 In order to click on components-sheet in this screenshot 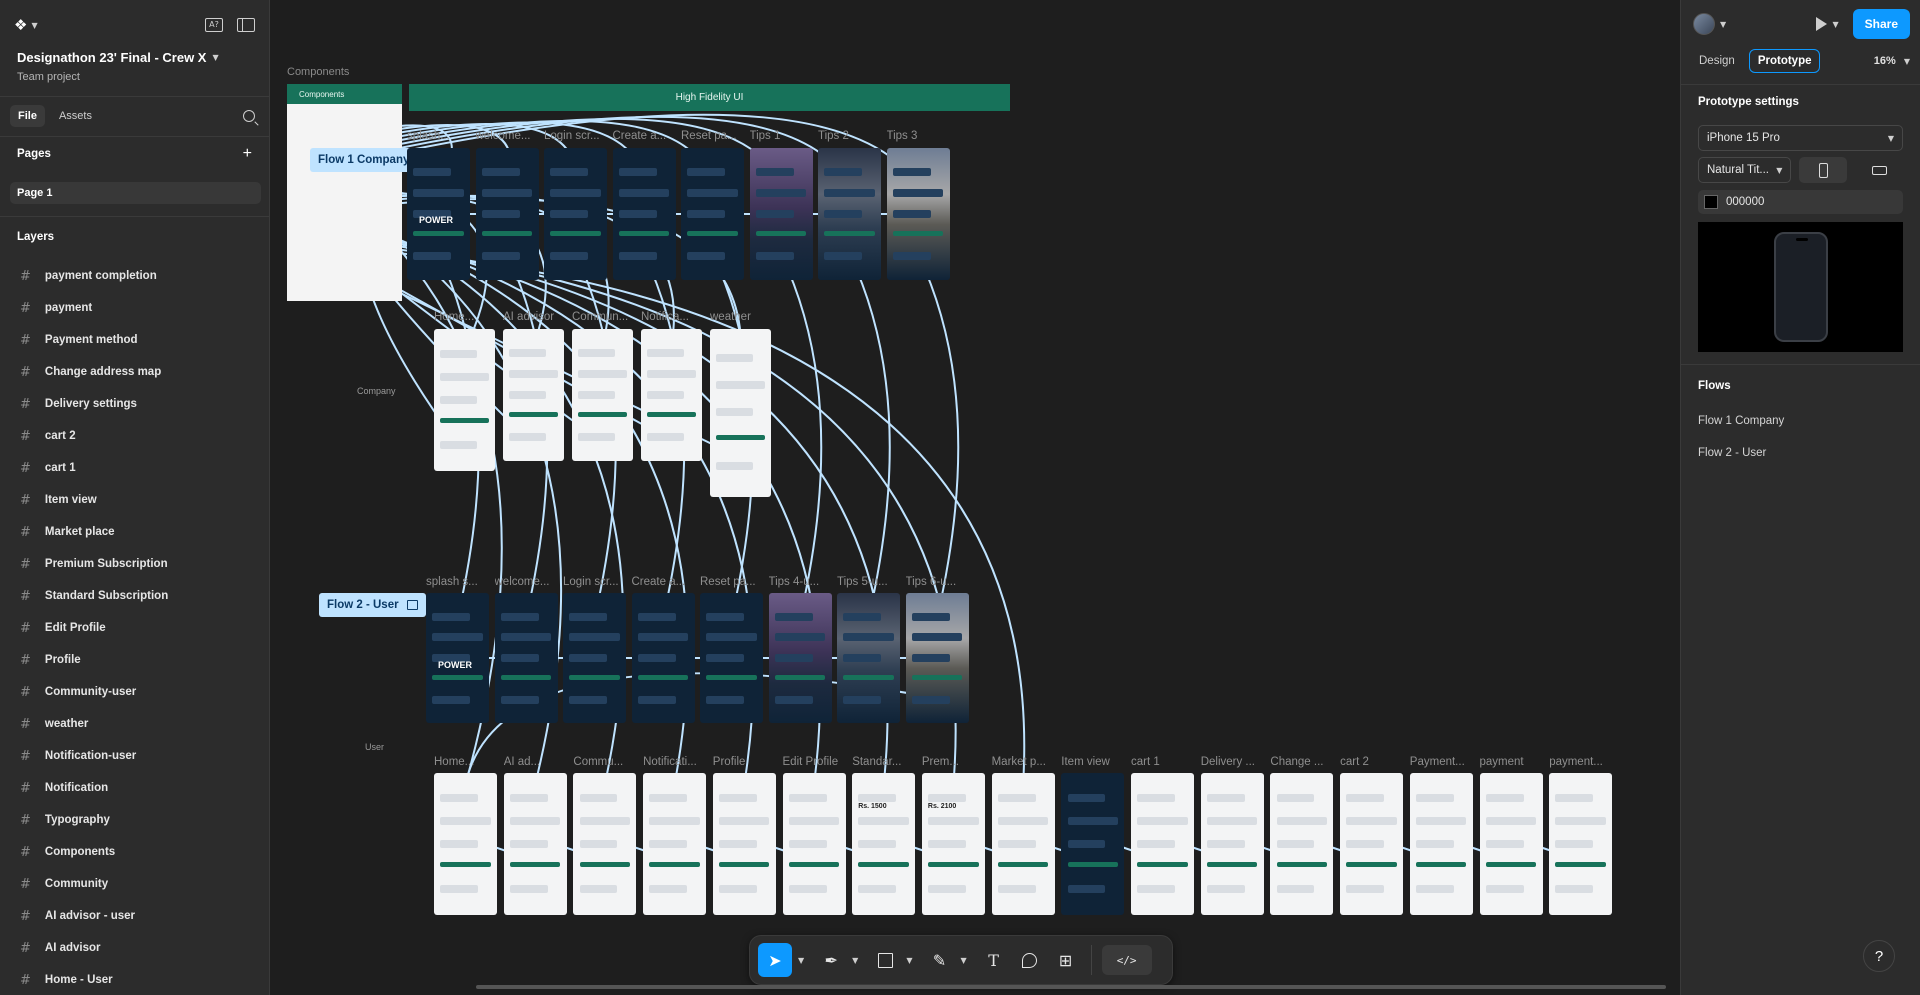, I will do `click(344, 202)`.